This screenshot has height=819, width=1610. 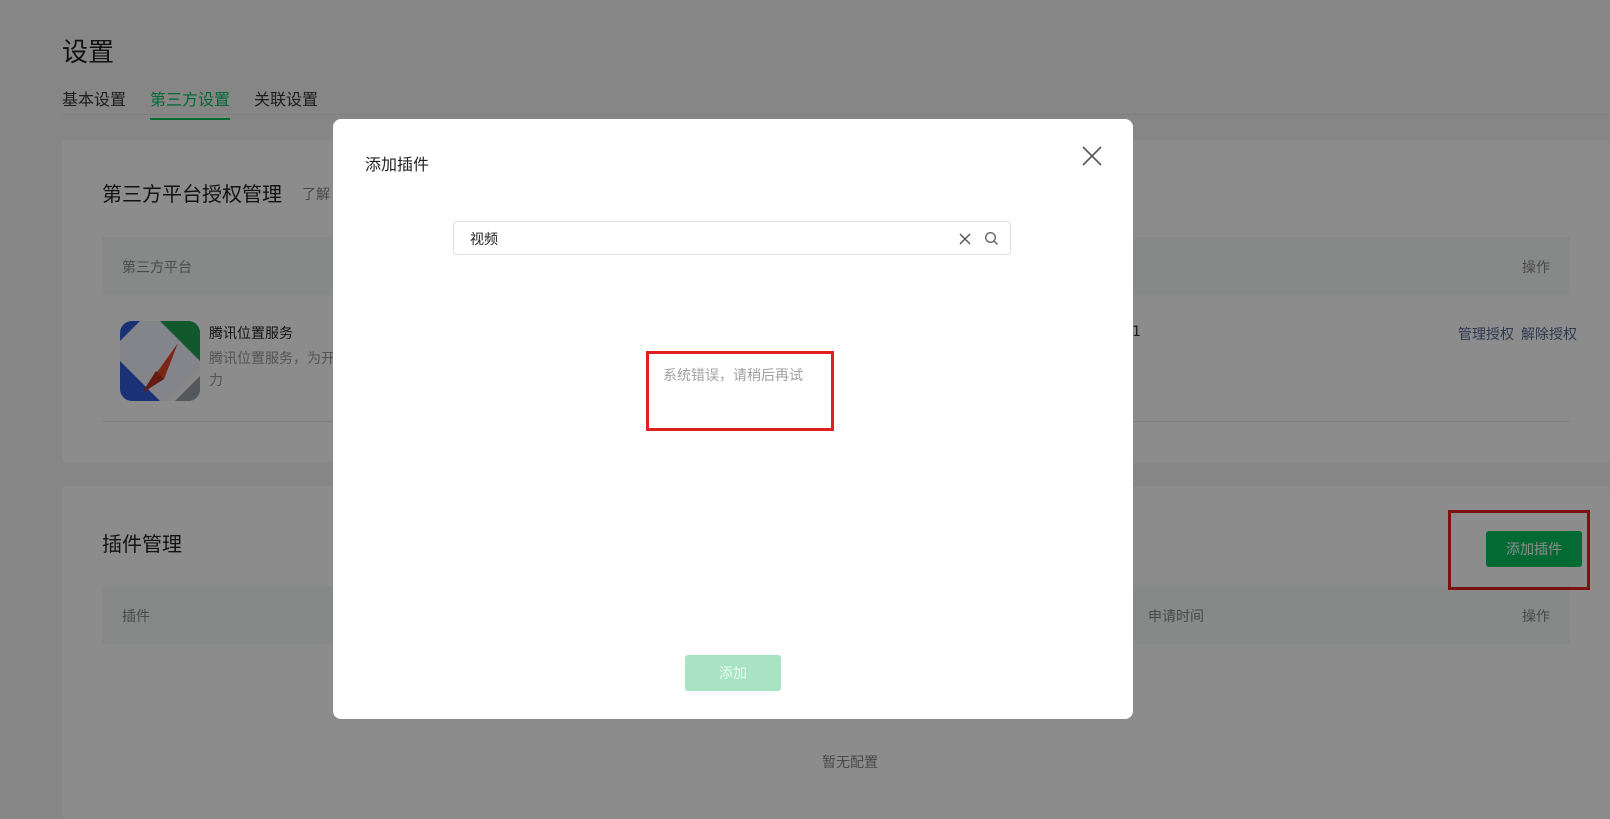 What do you see at coordinates (733, 376) in the screenshot?
I see `error-message: 系统错误，请稍后再试` at bounding box center [733, 376].